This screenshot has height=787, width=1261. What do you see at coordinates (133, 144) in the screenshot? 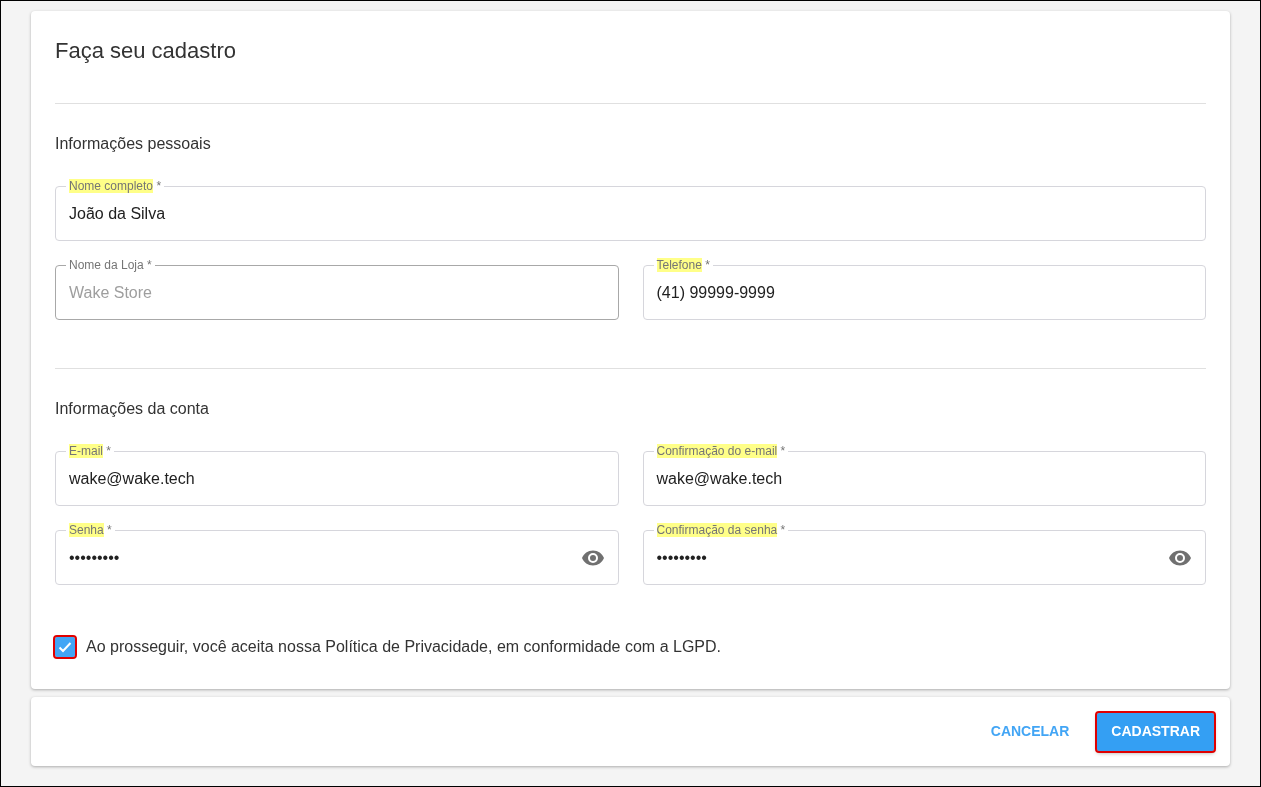
I see `section-heading: Informações pessoais` at bounding box center [133, 144].